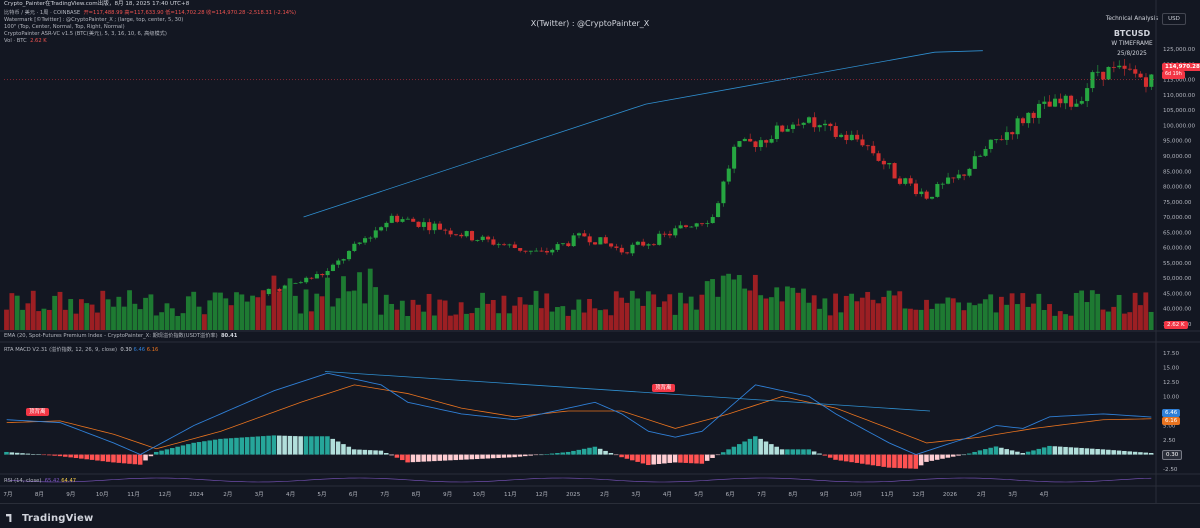  Describe the element at coordinates (663, 388) in the screenshot. I see `divergence-label-right: 顶背离` at that location.